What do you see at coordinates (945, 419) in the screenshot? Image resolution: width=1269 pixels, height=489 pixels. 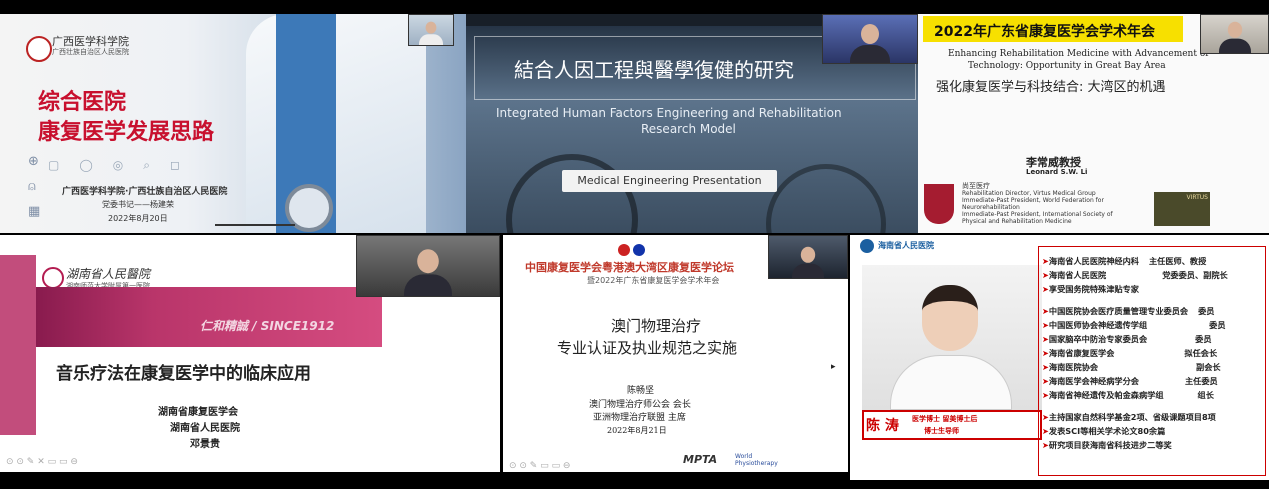 I see `degree-1: 医学博士 留美博士后` at bounding box center [945, 419].